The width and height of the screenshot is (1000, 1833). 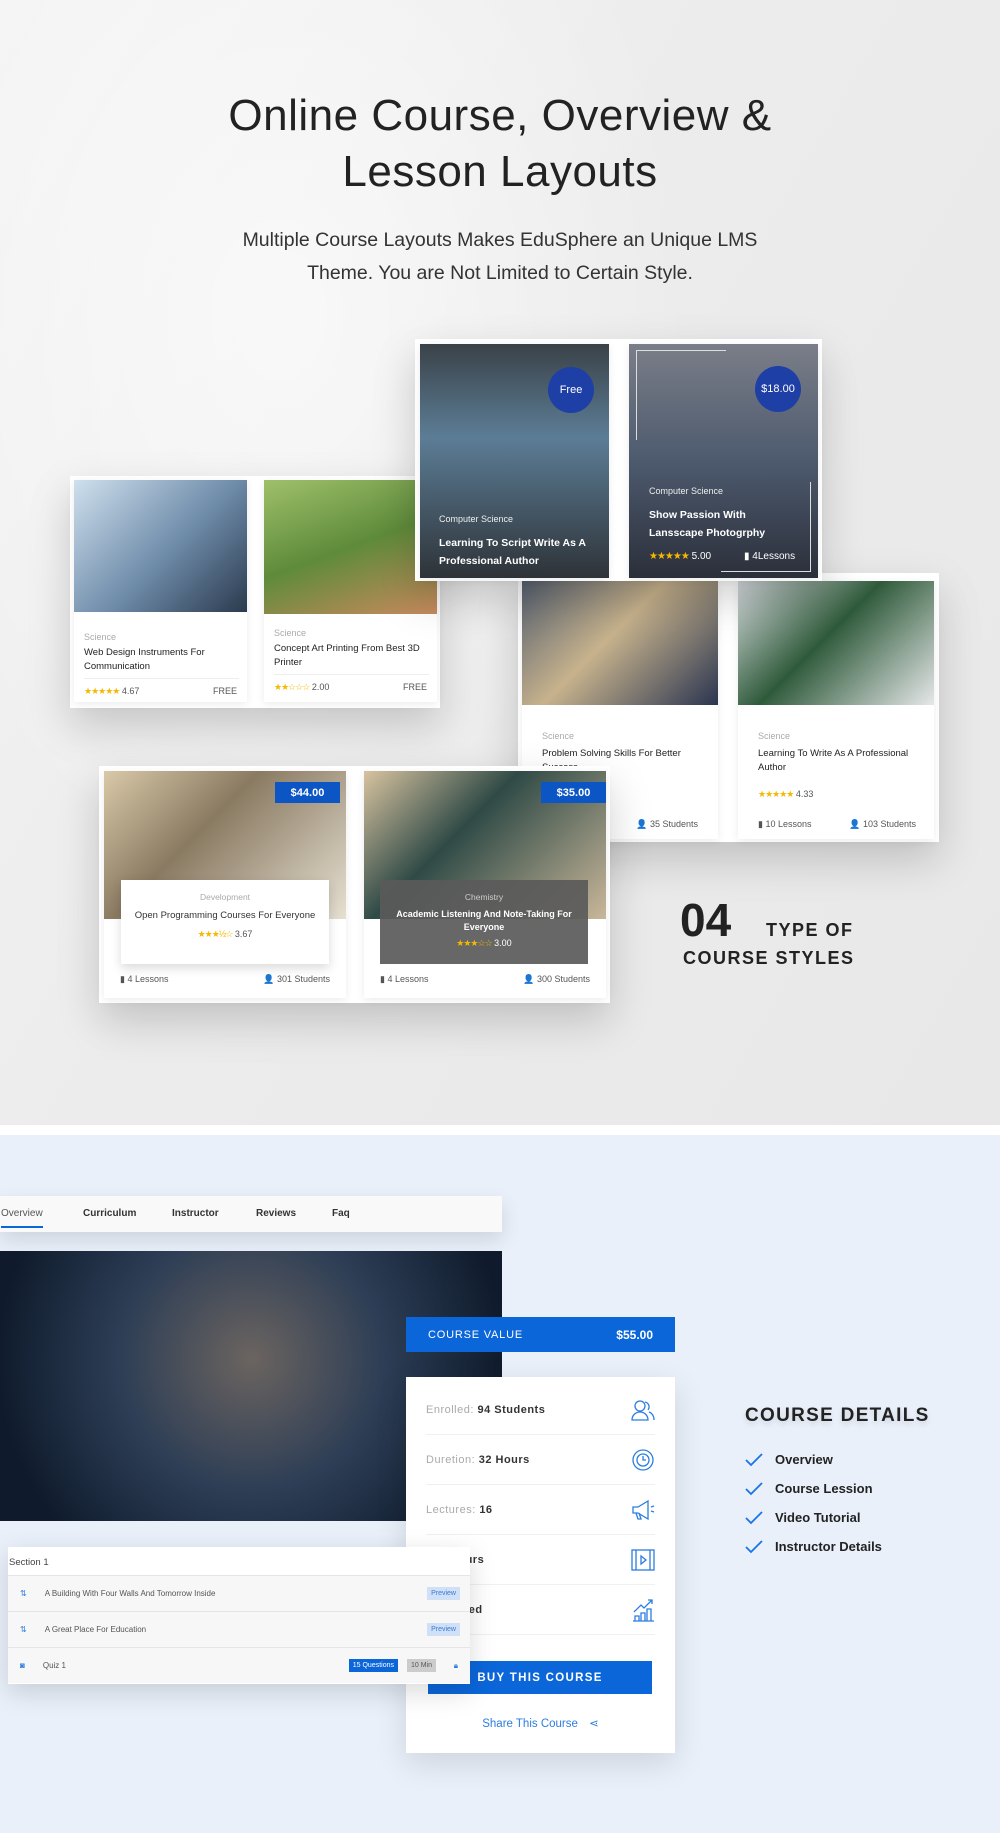 I want to click on rating-stars: ★★★½☆, so click(x=215, y=934).